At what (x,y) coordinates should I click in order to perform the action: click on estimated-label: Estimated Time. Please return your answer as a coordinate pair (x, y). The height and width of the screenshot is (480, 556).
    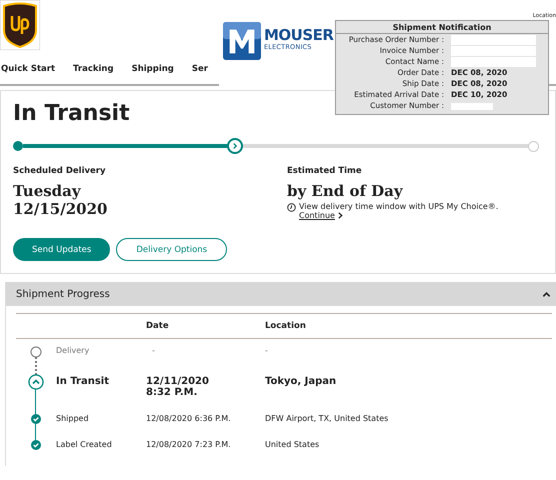
    Looking at the image, I should click on (325, 171).